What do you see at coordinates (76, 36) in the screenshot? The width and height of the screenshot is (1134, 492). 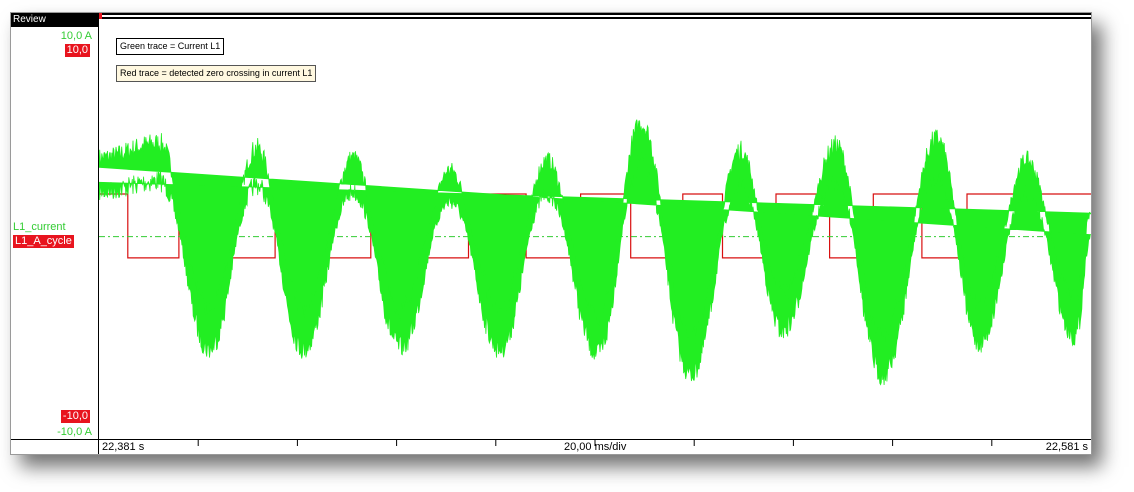 I see `y-max-label: 10,0 A` at bounding box center [76, 36].